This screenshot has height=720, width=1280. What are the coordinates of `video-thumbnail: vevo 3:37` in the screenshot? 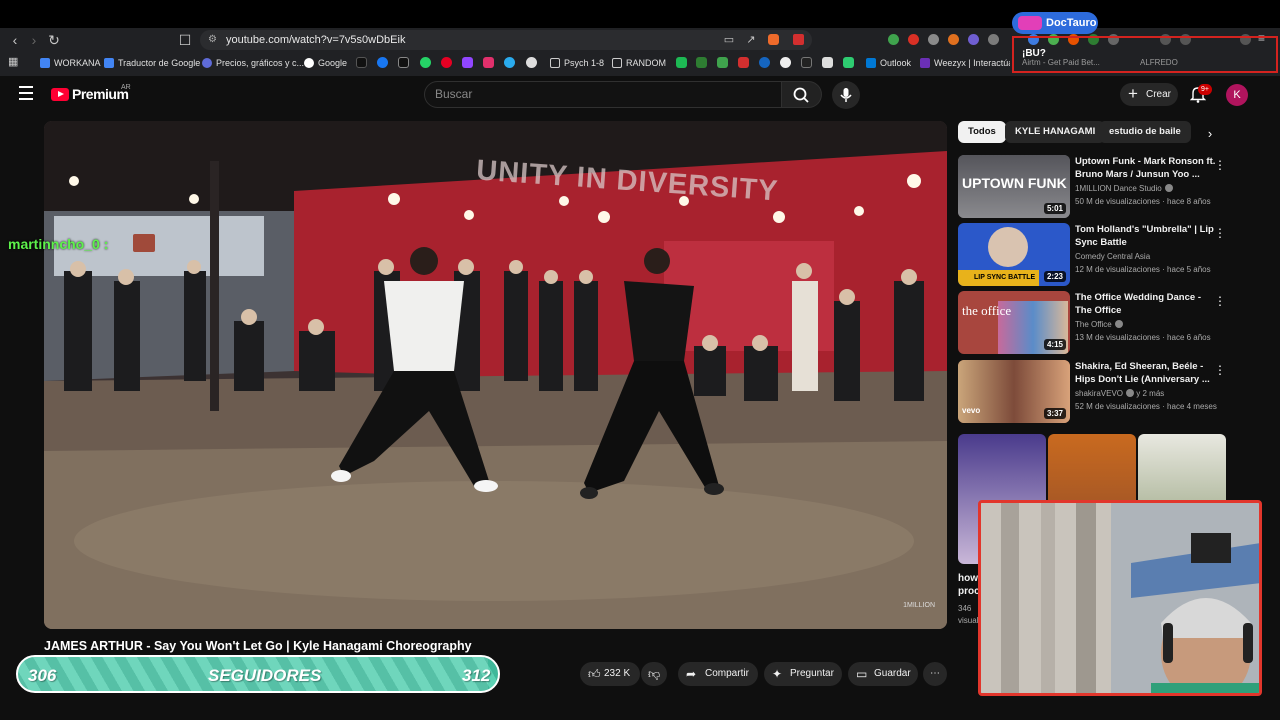 It's located at (1014, 391).